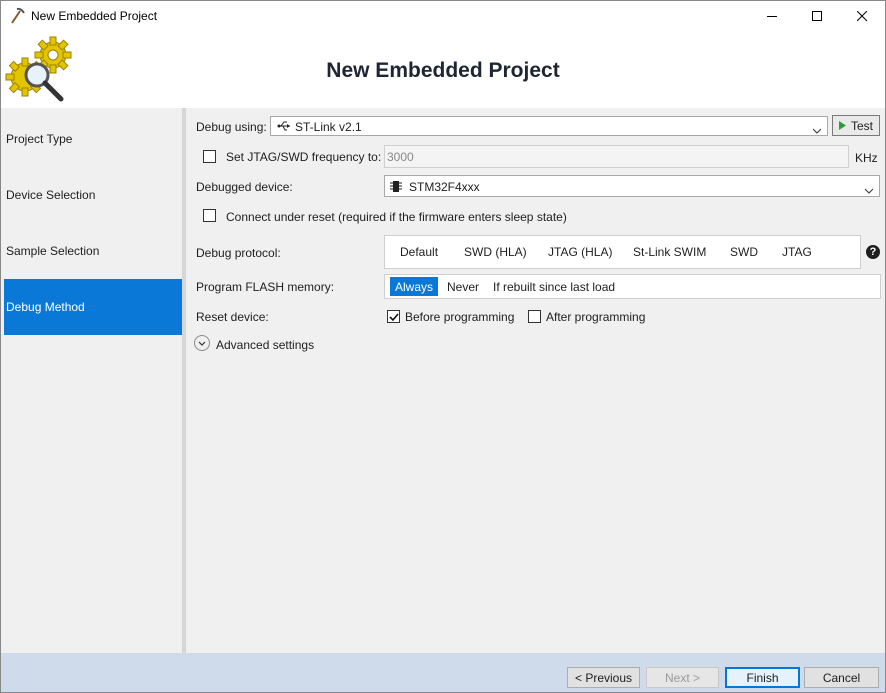 This screenshot has width=886, height=693. I want to click on advanced-settings-label: Advanced settings, so click(265, 345).